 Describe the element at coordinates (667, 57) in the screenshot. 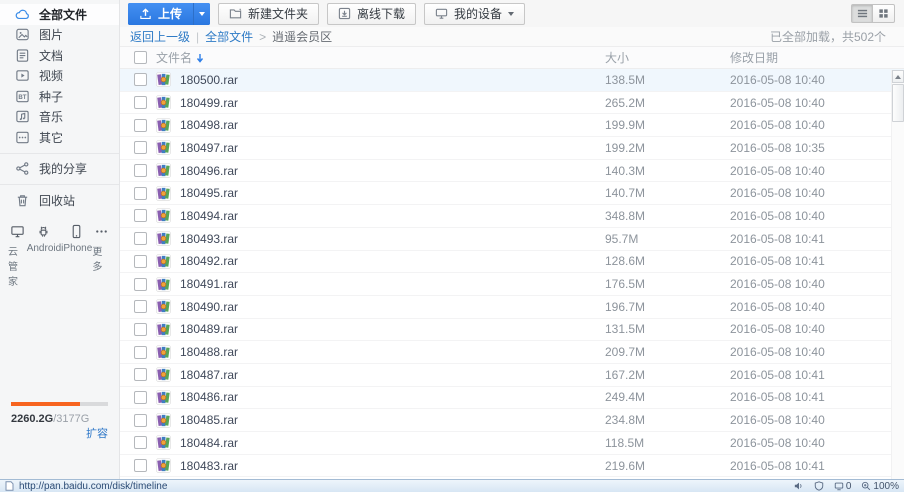

I see `column-header-size: 大小` at that location.